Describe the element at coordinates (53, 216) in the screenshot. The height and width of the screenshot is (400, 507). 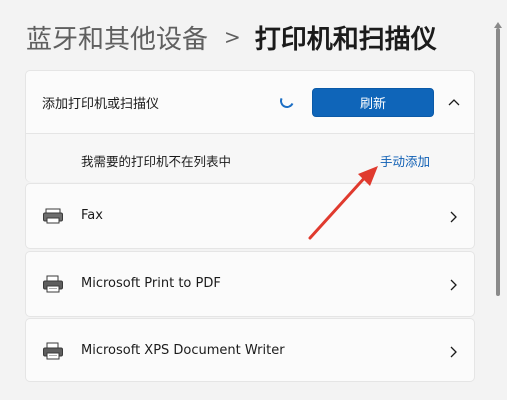
I see `fax-printer-icon` at that location.